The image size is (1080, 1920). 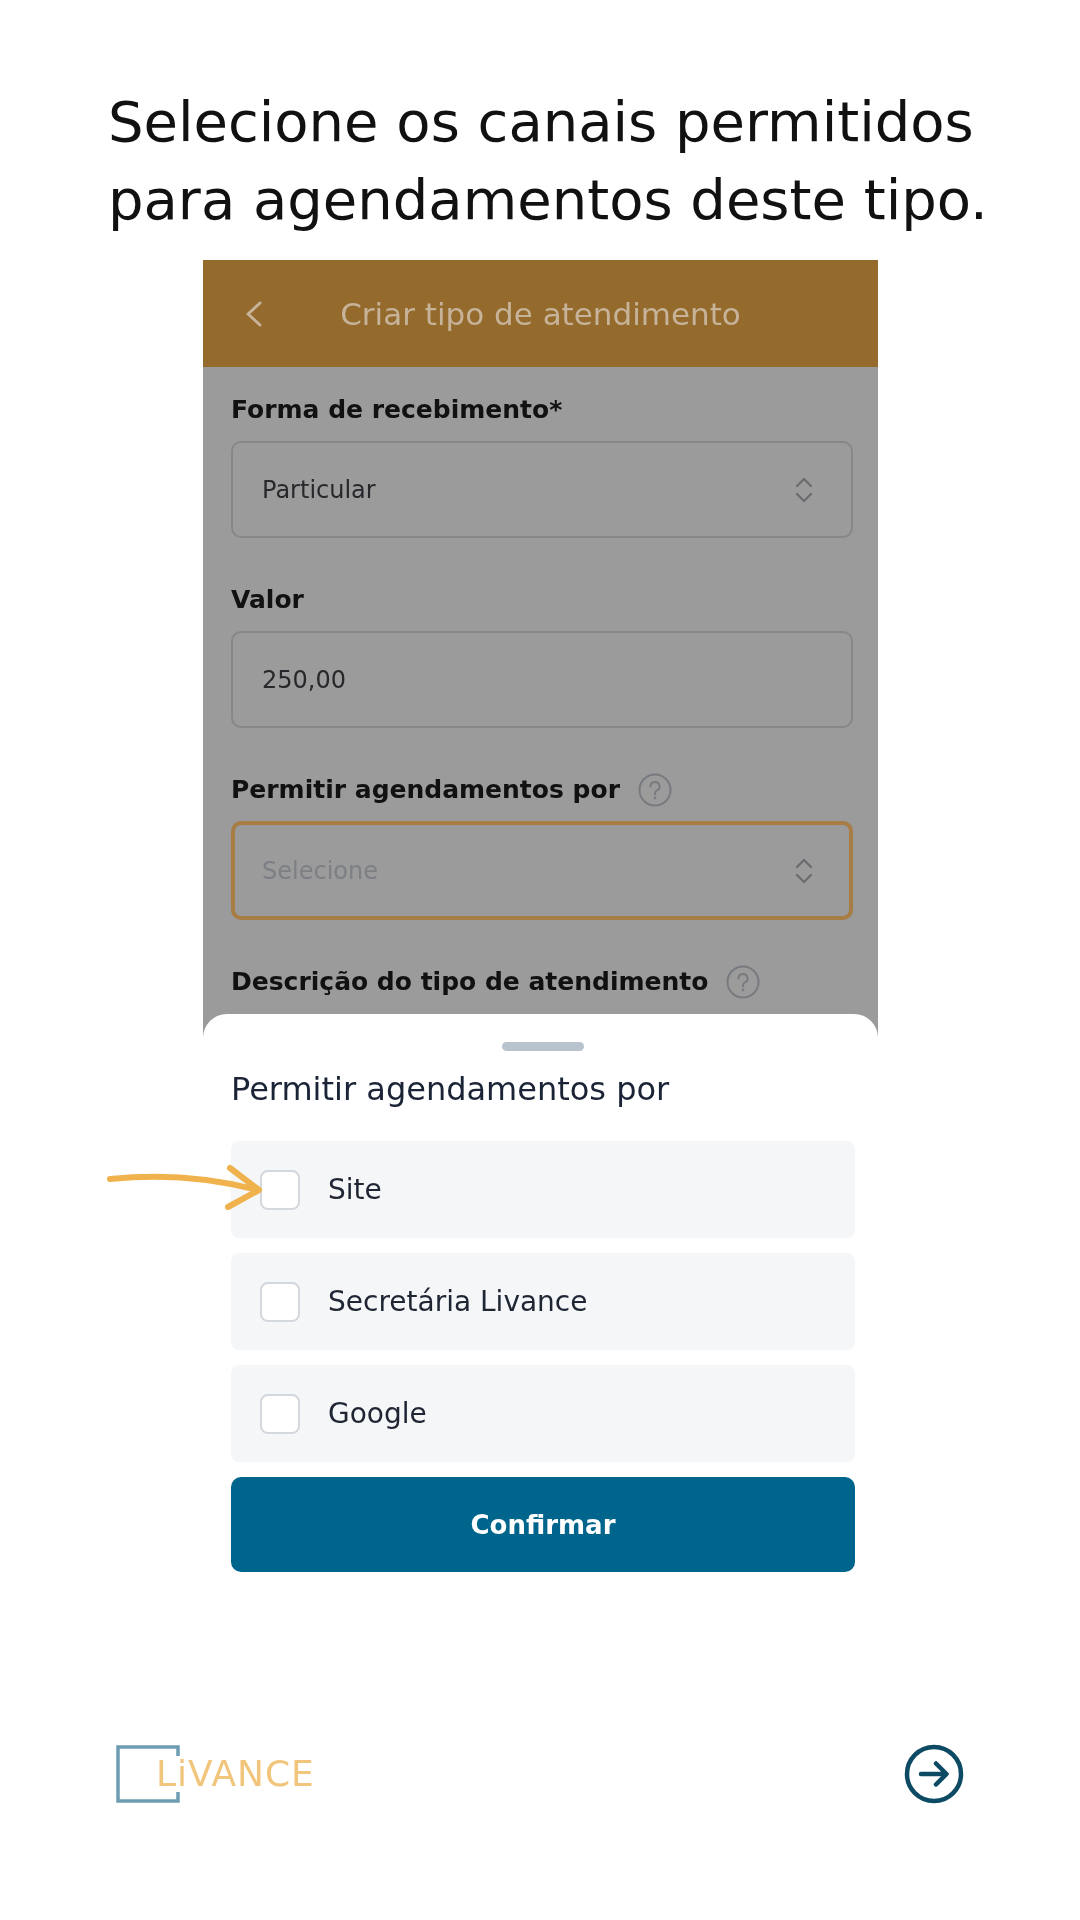 I want to click on field-label: Valor, so click(x=267, y=600).